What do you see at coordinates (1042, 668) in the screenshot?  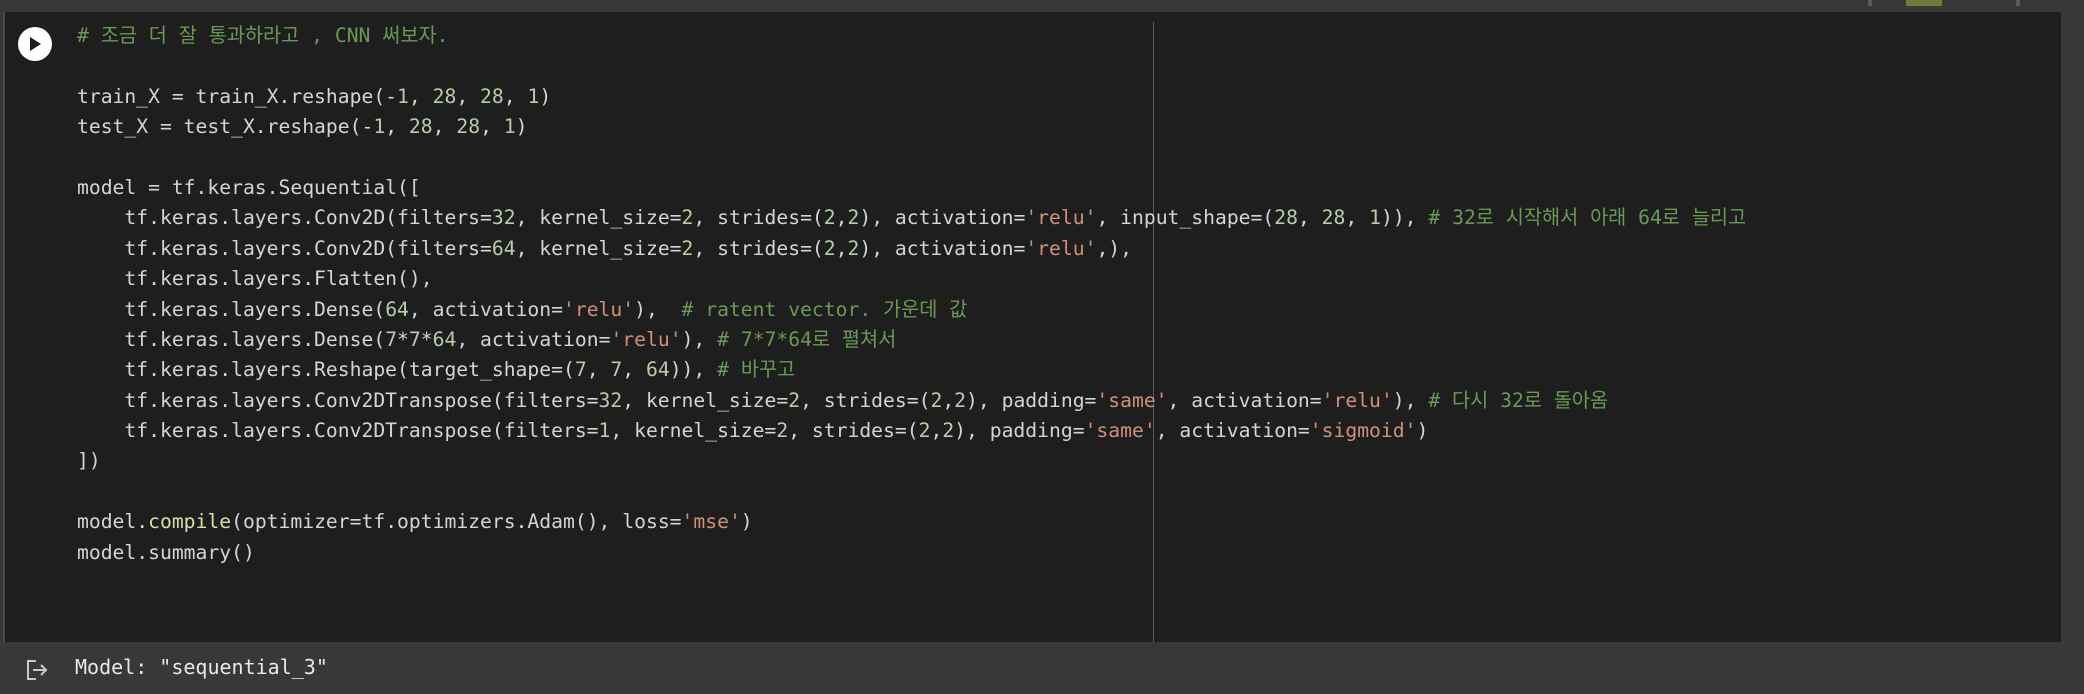 I see `output-area: Model: "sequential_3"` at bounding box center [1042, 668].